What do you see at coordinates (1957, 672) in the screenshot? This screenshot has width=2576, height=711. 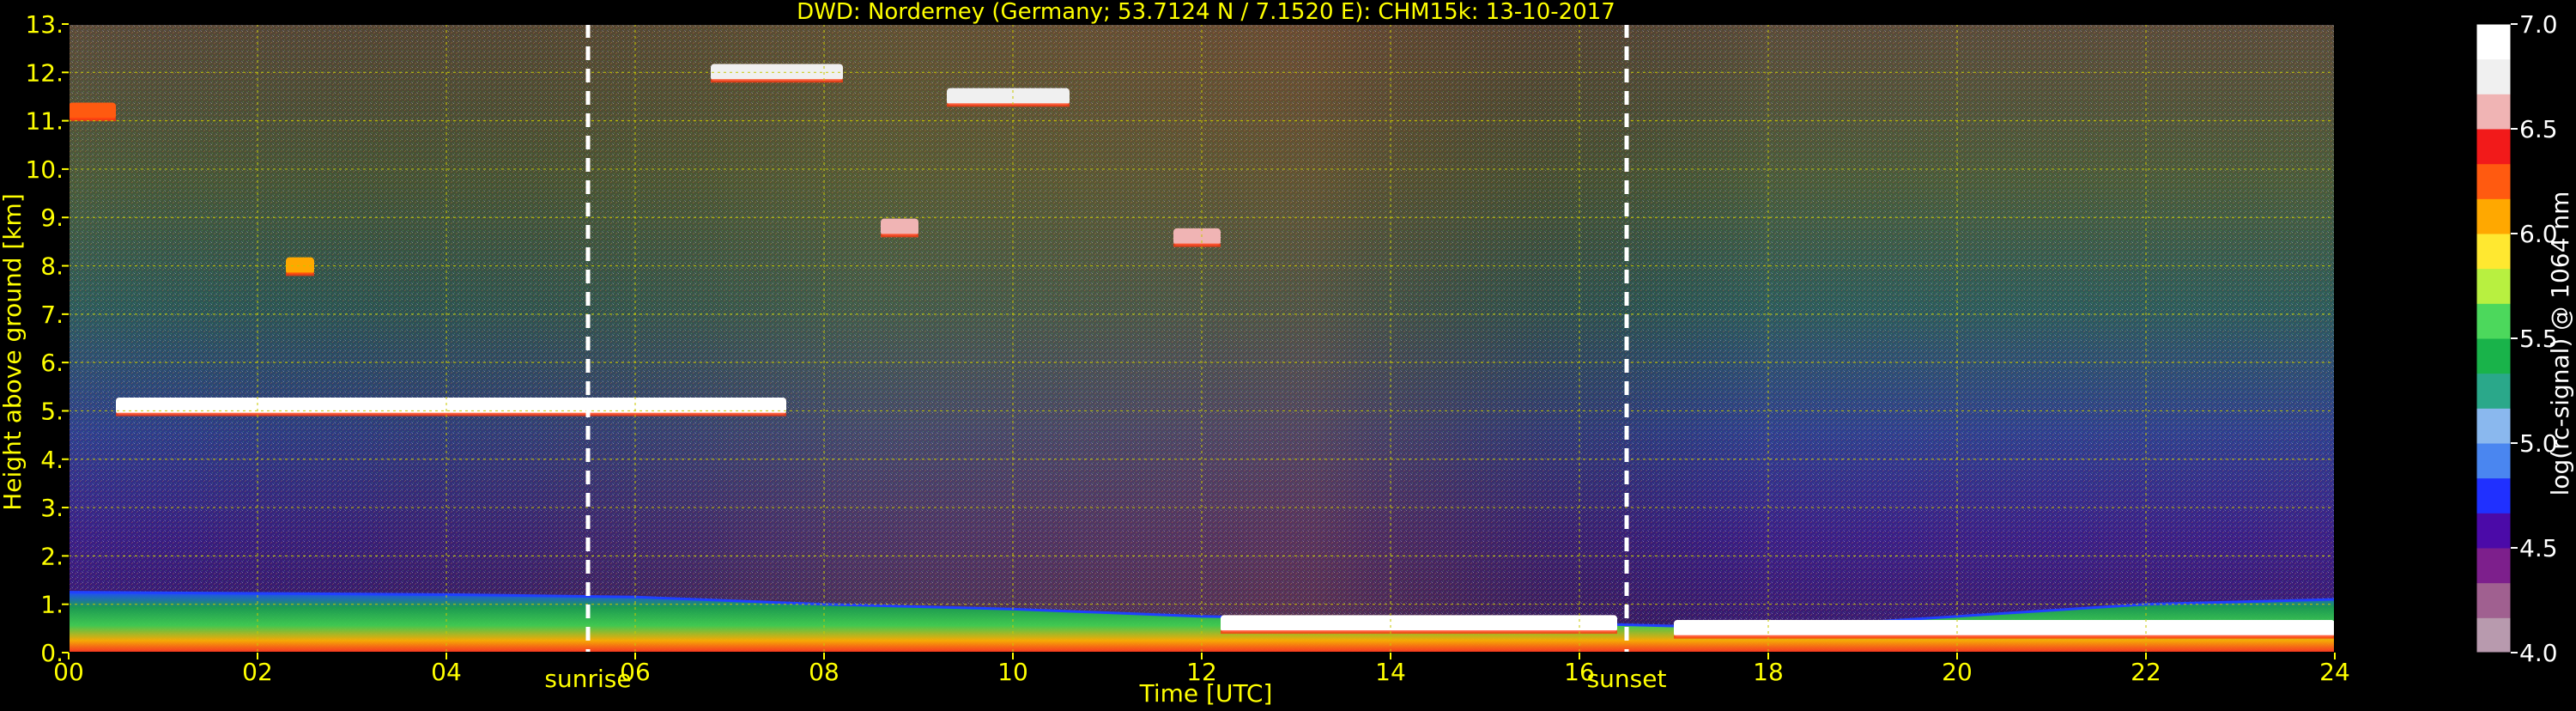 I see `x-tick-label: 20` at bounding box center [1957, 672].